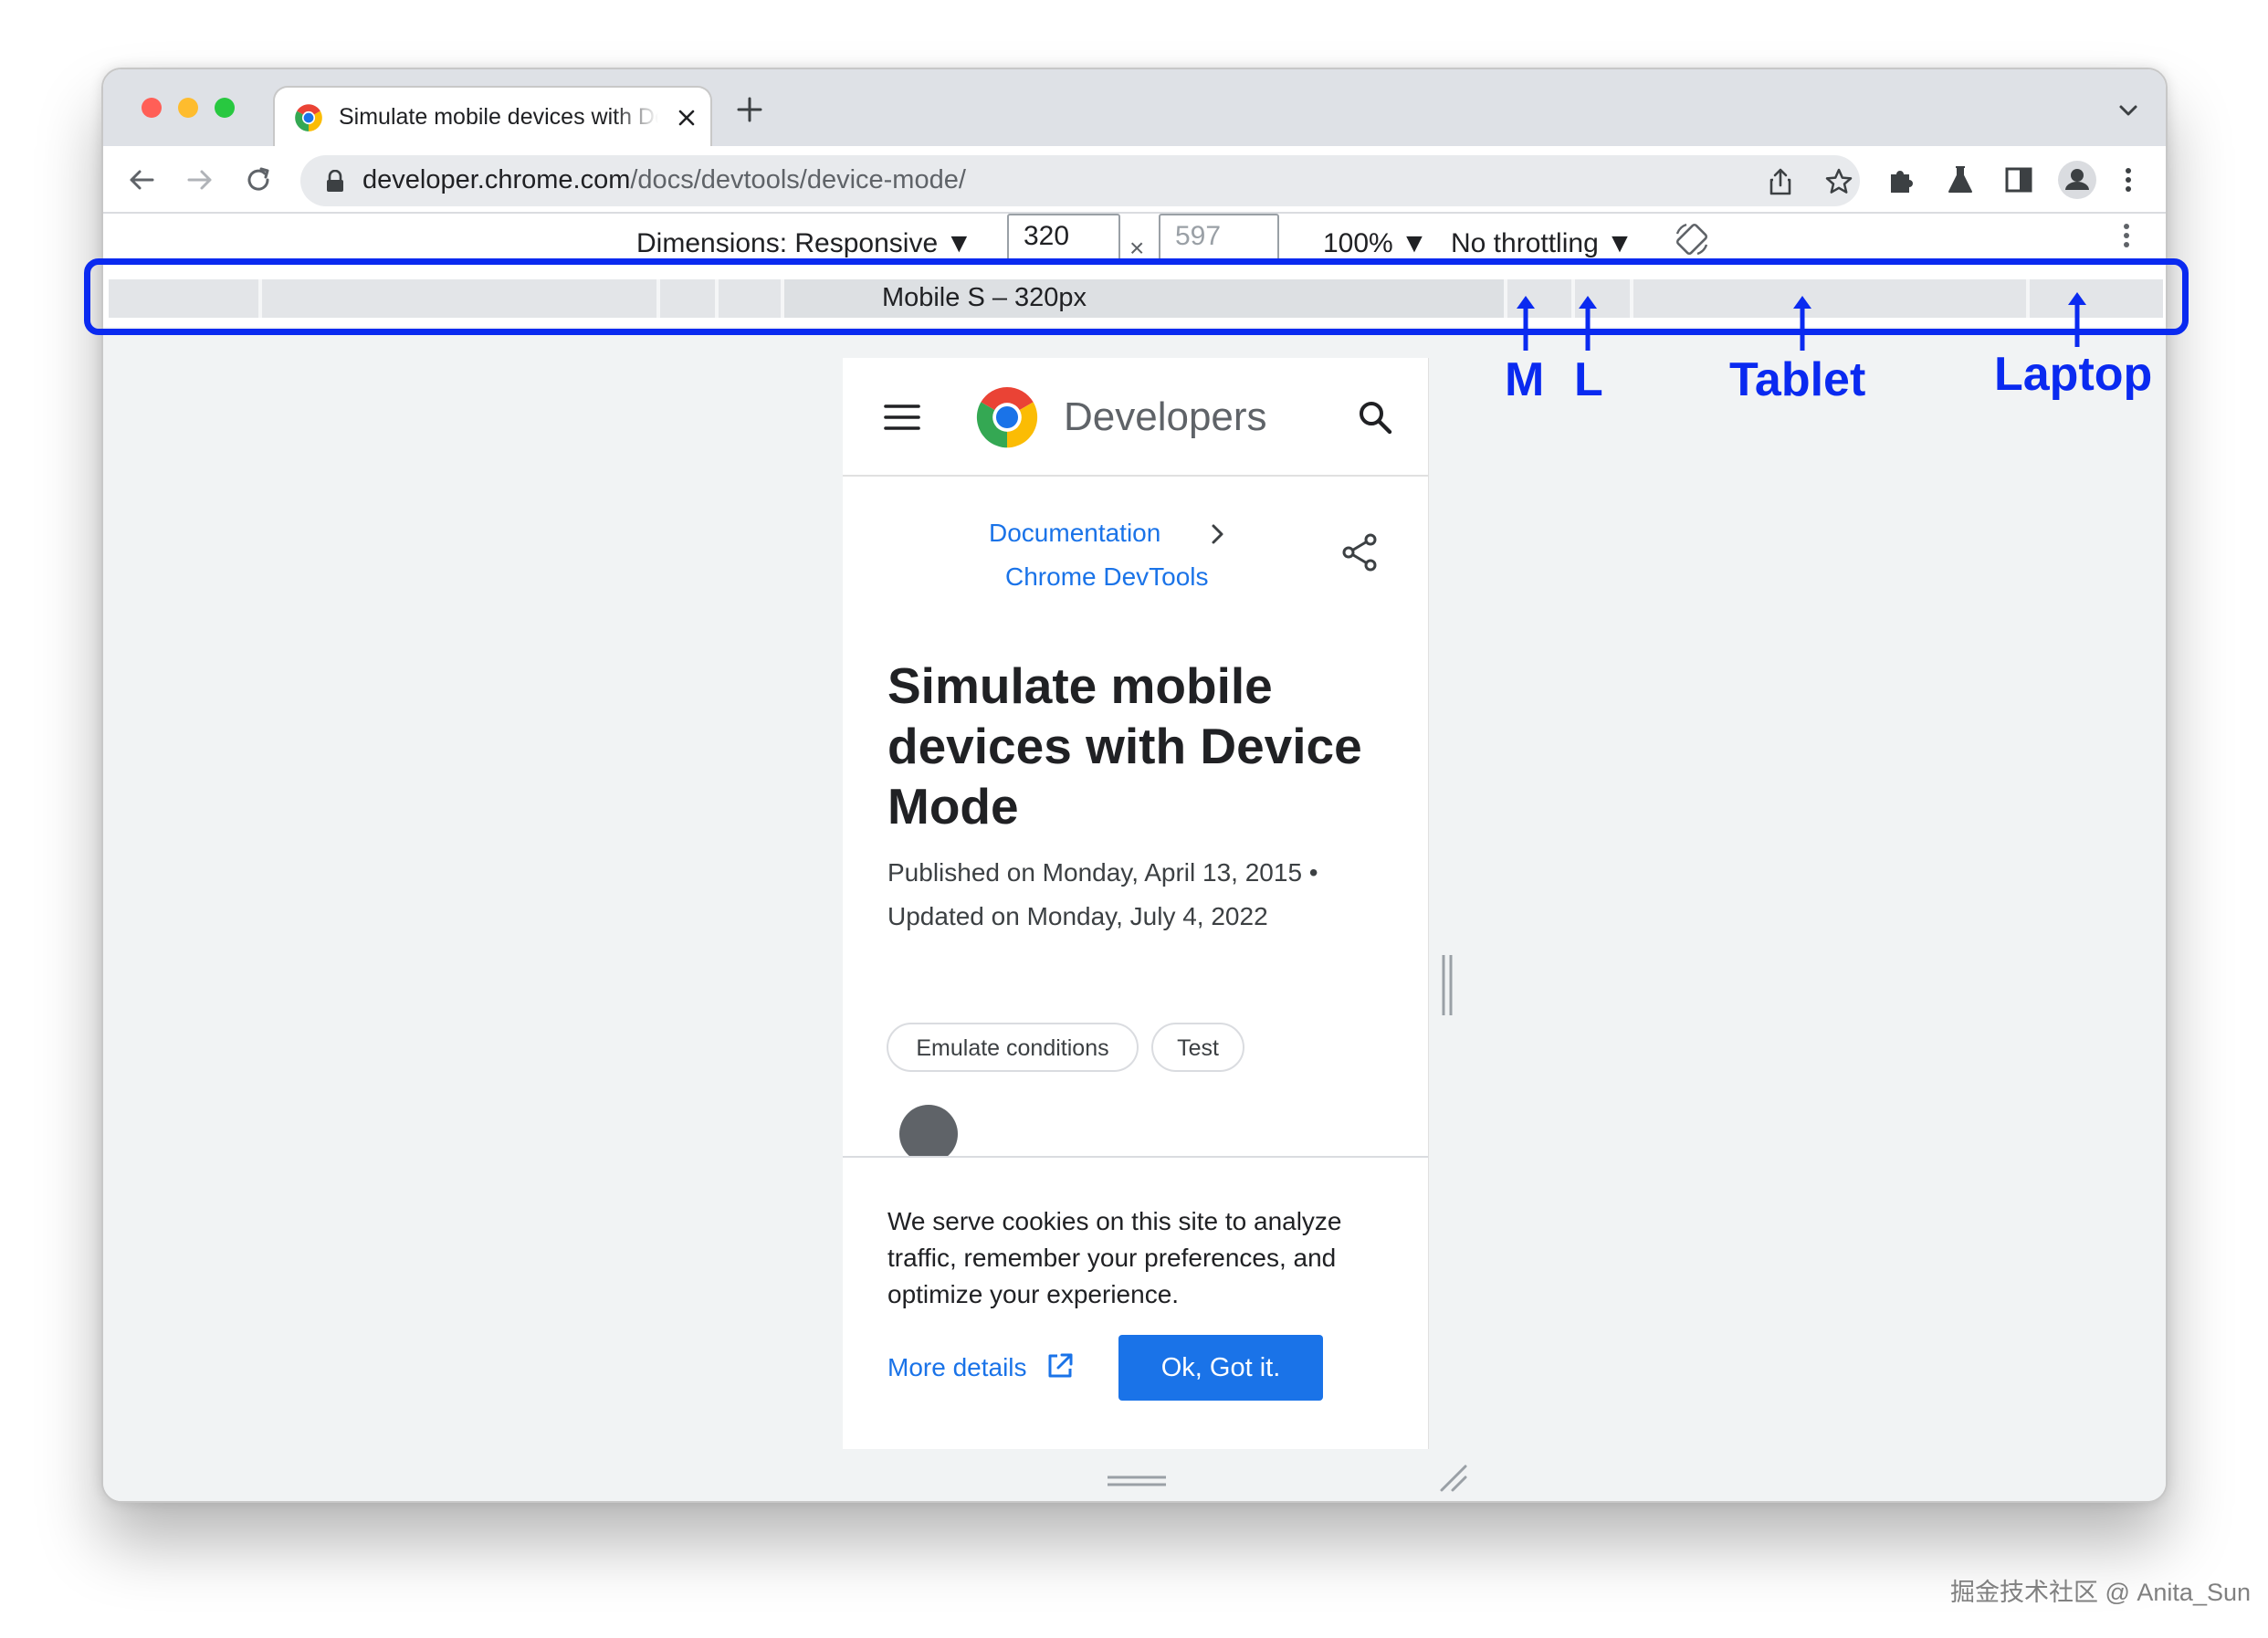 The width and height of the screenshot is (2268, 1638). I want to click on browser-menu-kebab-icon, so click(2128, 179).